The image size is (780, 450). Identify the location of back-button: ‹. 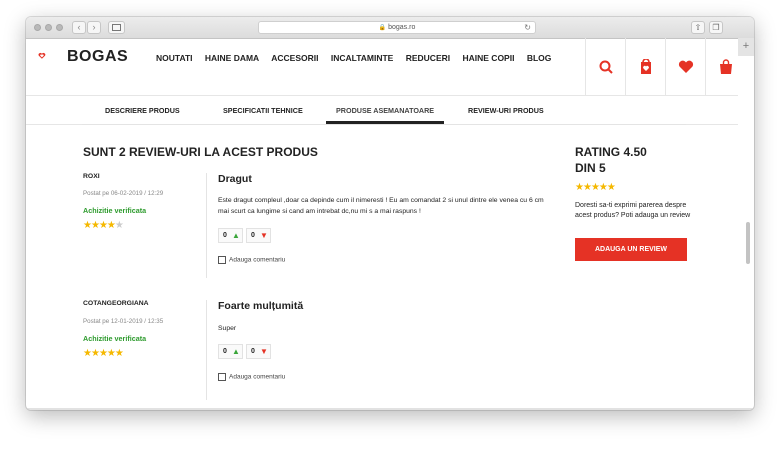
(79, 27).